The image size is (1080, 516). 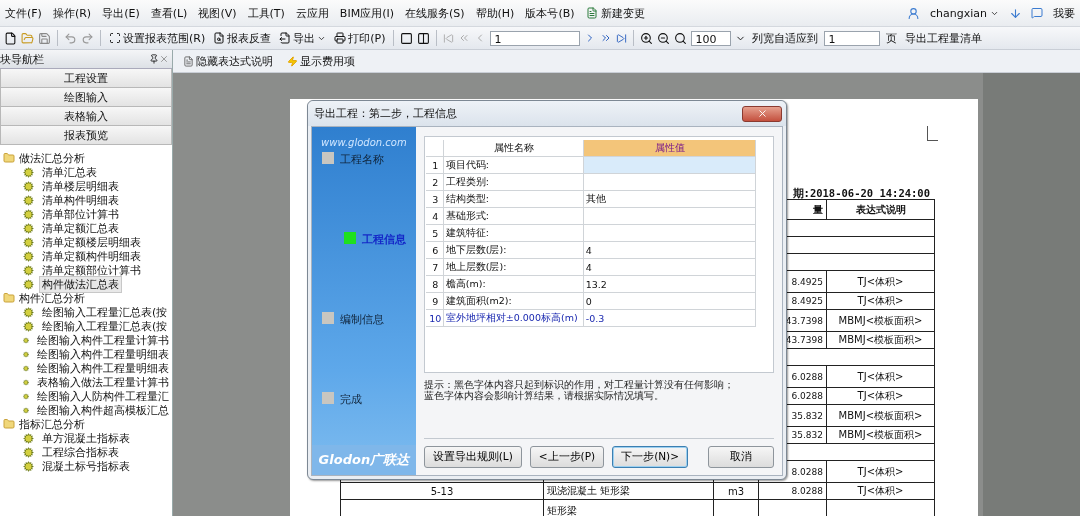 What do you see at coordinates (1064, 13) in the screenshot?
I see `link: 我要` at bounding box center [1064, 13].